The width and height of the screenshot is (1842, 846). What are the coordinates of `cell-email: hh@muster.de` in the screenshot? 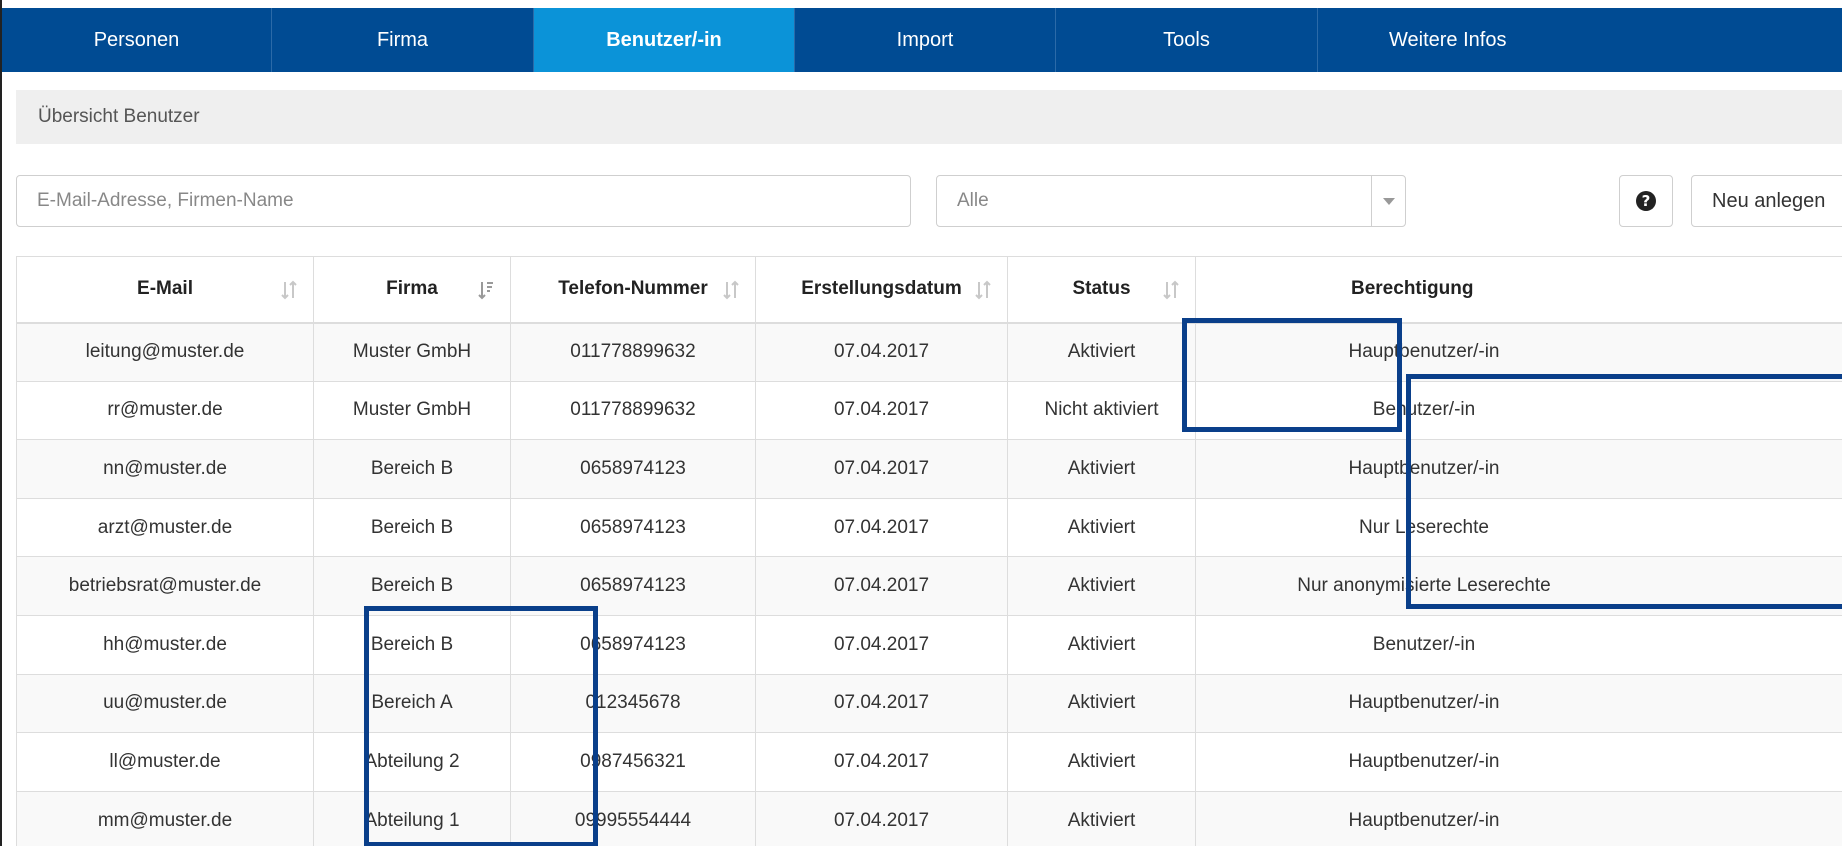 It's located at (165, 644).